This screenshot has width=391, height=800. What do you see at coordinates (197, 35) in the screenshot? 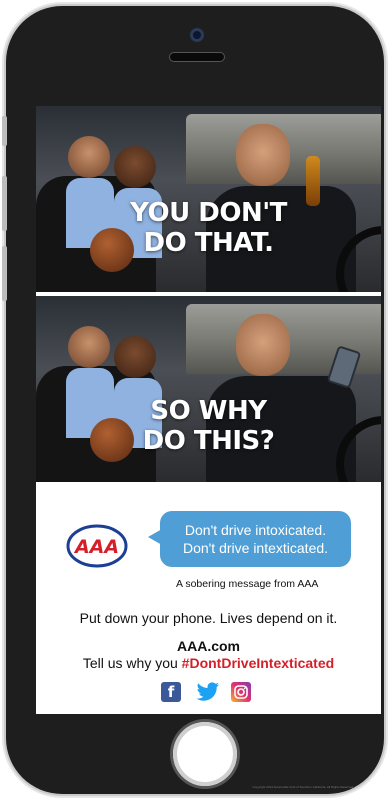
I see `front-camera` at bounding box center [197, 35].